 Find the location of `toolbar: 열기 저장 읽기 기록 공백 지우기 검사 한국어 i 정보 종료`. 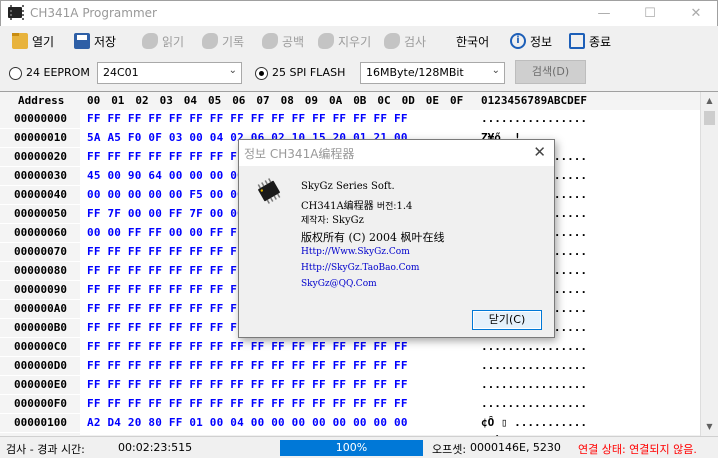

toolbar: 열기 저장 읽기 기록 공백 지우기 검사 한국어 i 정보 종료 is located at coordinates (359, 41).